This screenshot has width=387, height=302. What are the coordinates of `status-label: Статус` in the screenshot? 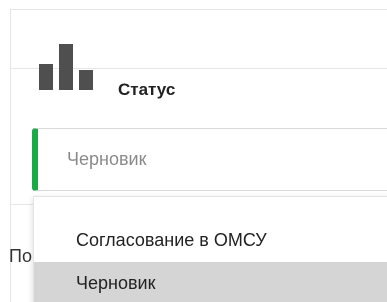 It's located at (147, 89).